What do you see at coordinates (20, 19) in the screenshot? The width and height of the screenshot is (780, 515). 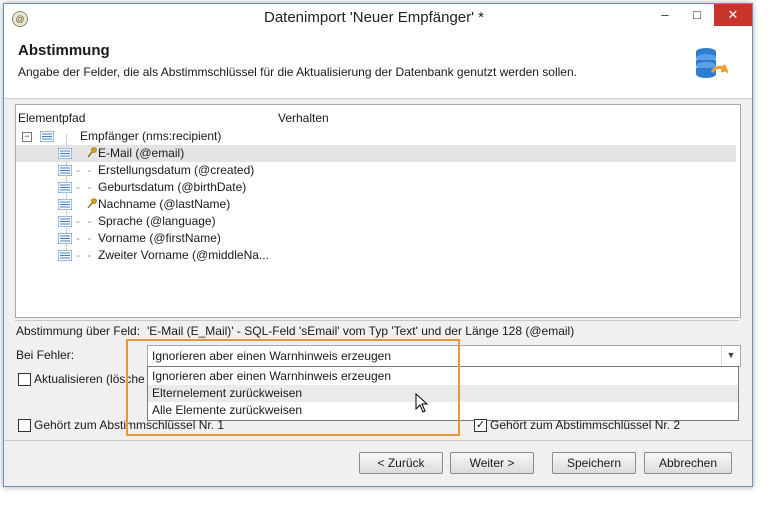 I see `app-icon: @` at bounding box center [20, 19].